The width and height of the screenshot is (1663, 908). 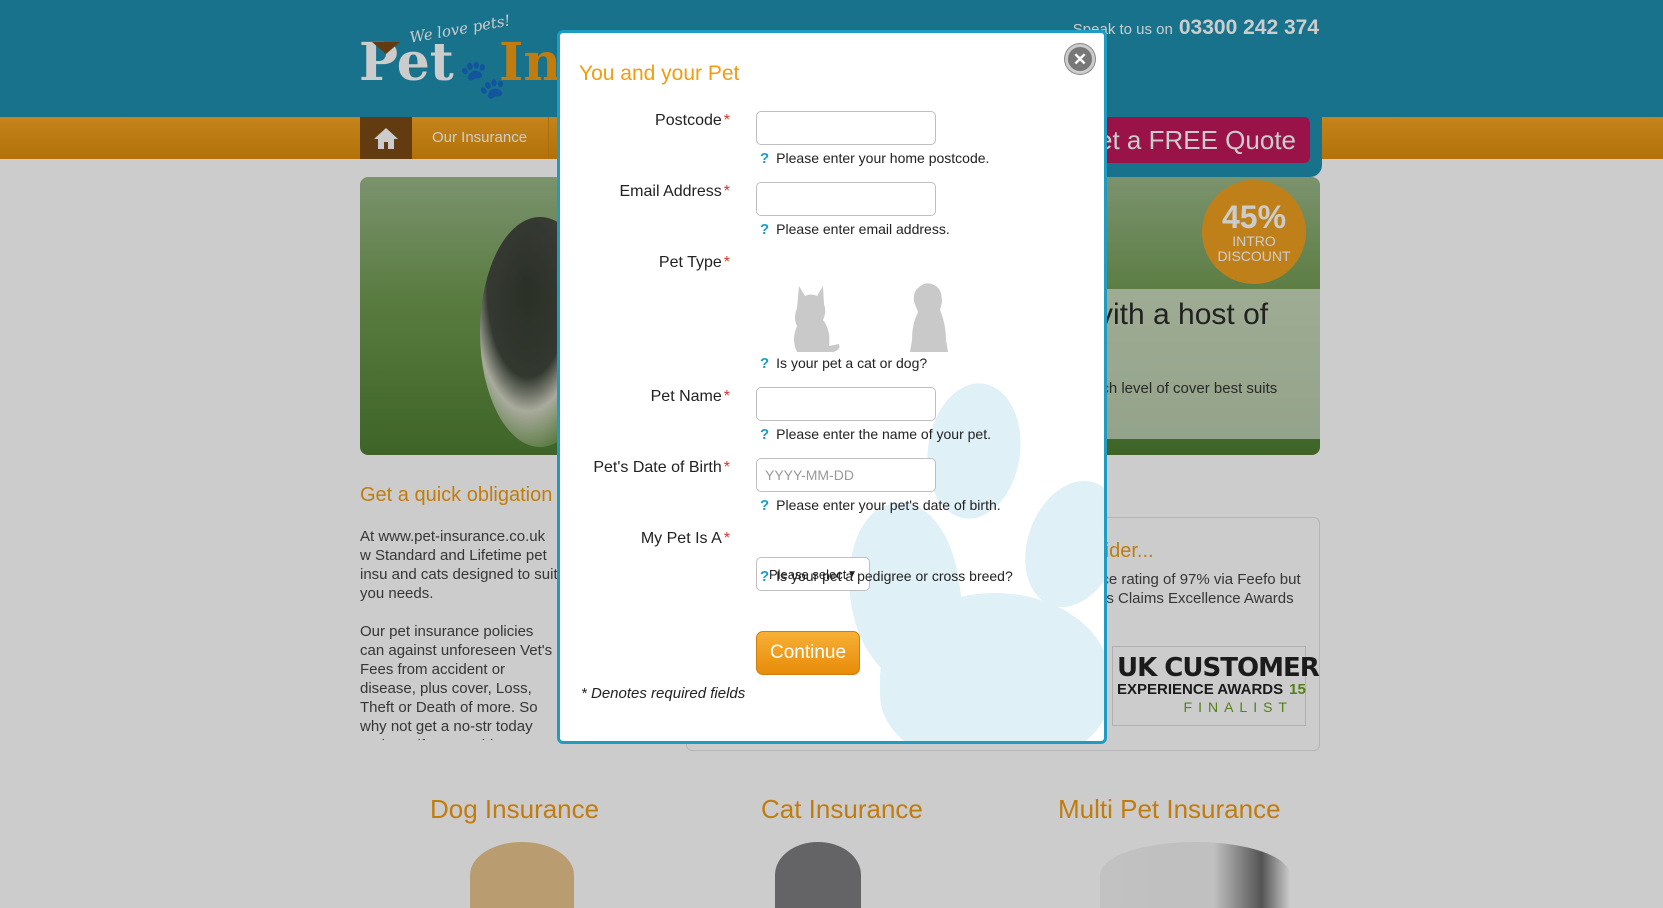 I want to click on dob-label-text: Pet's Date of Birth, so click(x=657, y=467).